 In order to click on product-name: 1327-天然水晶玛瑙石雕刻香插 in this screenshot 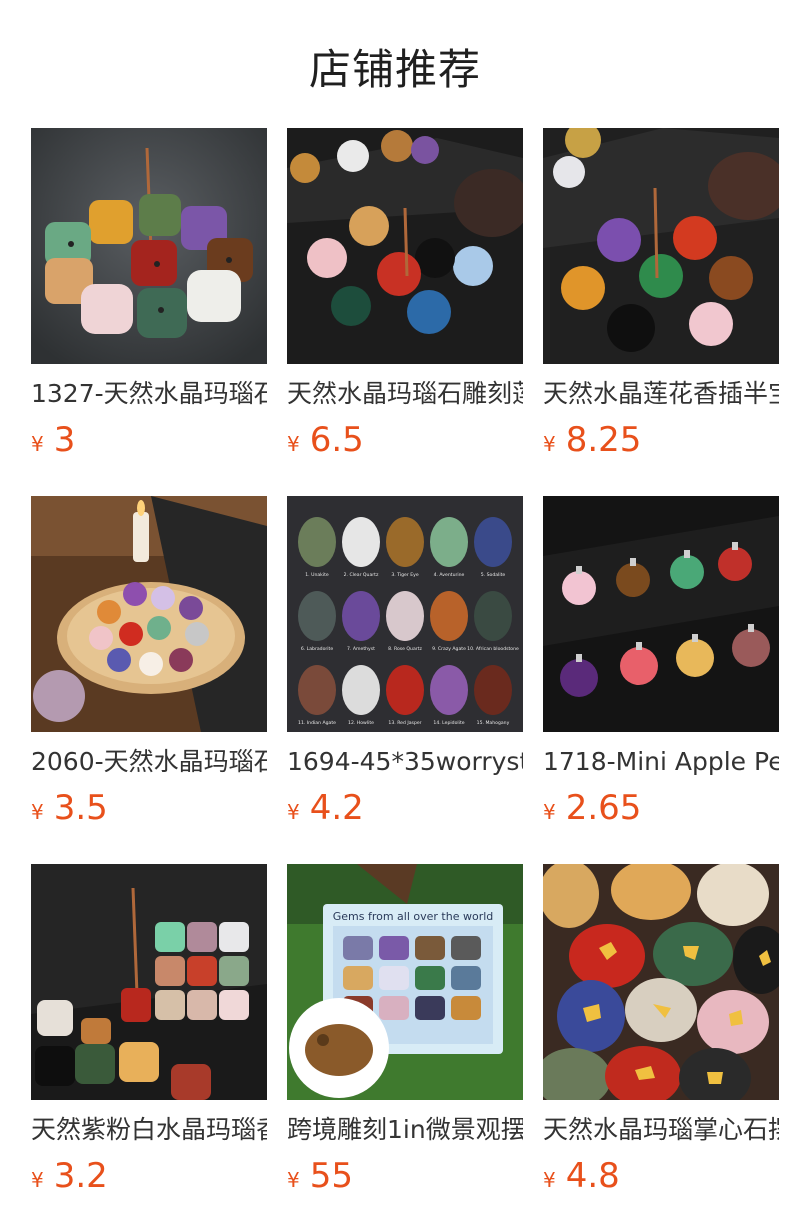, I will do `click(149, 394)`.